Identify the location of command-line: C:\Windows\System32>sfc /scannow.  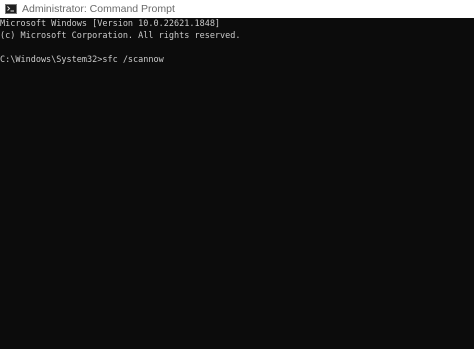
(82, 60).